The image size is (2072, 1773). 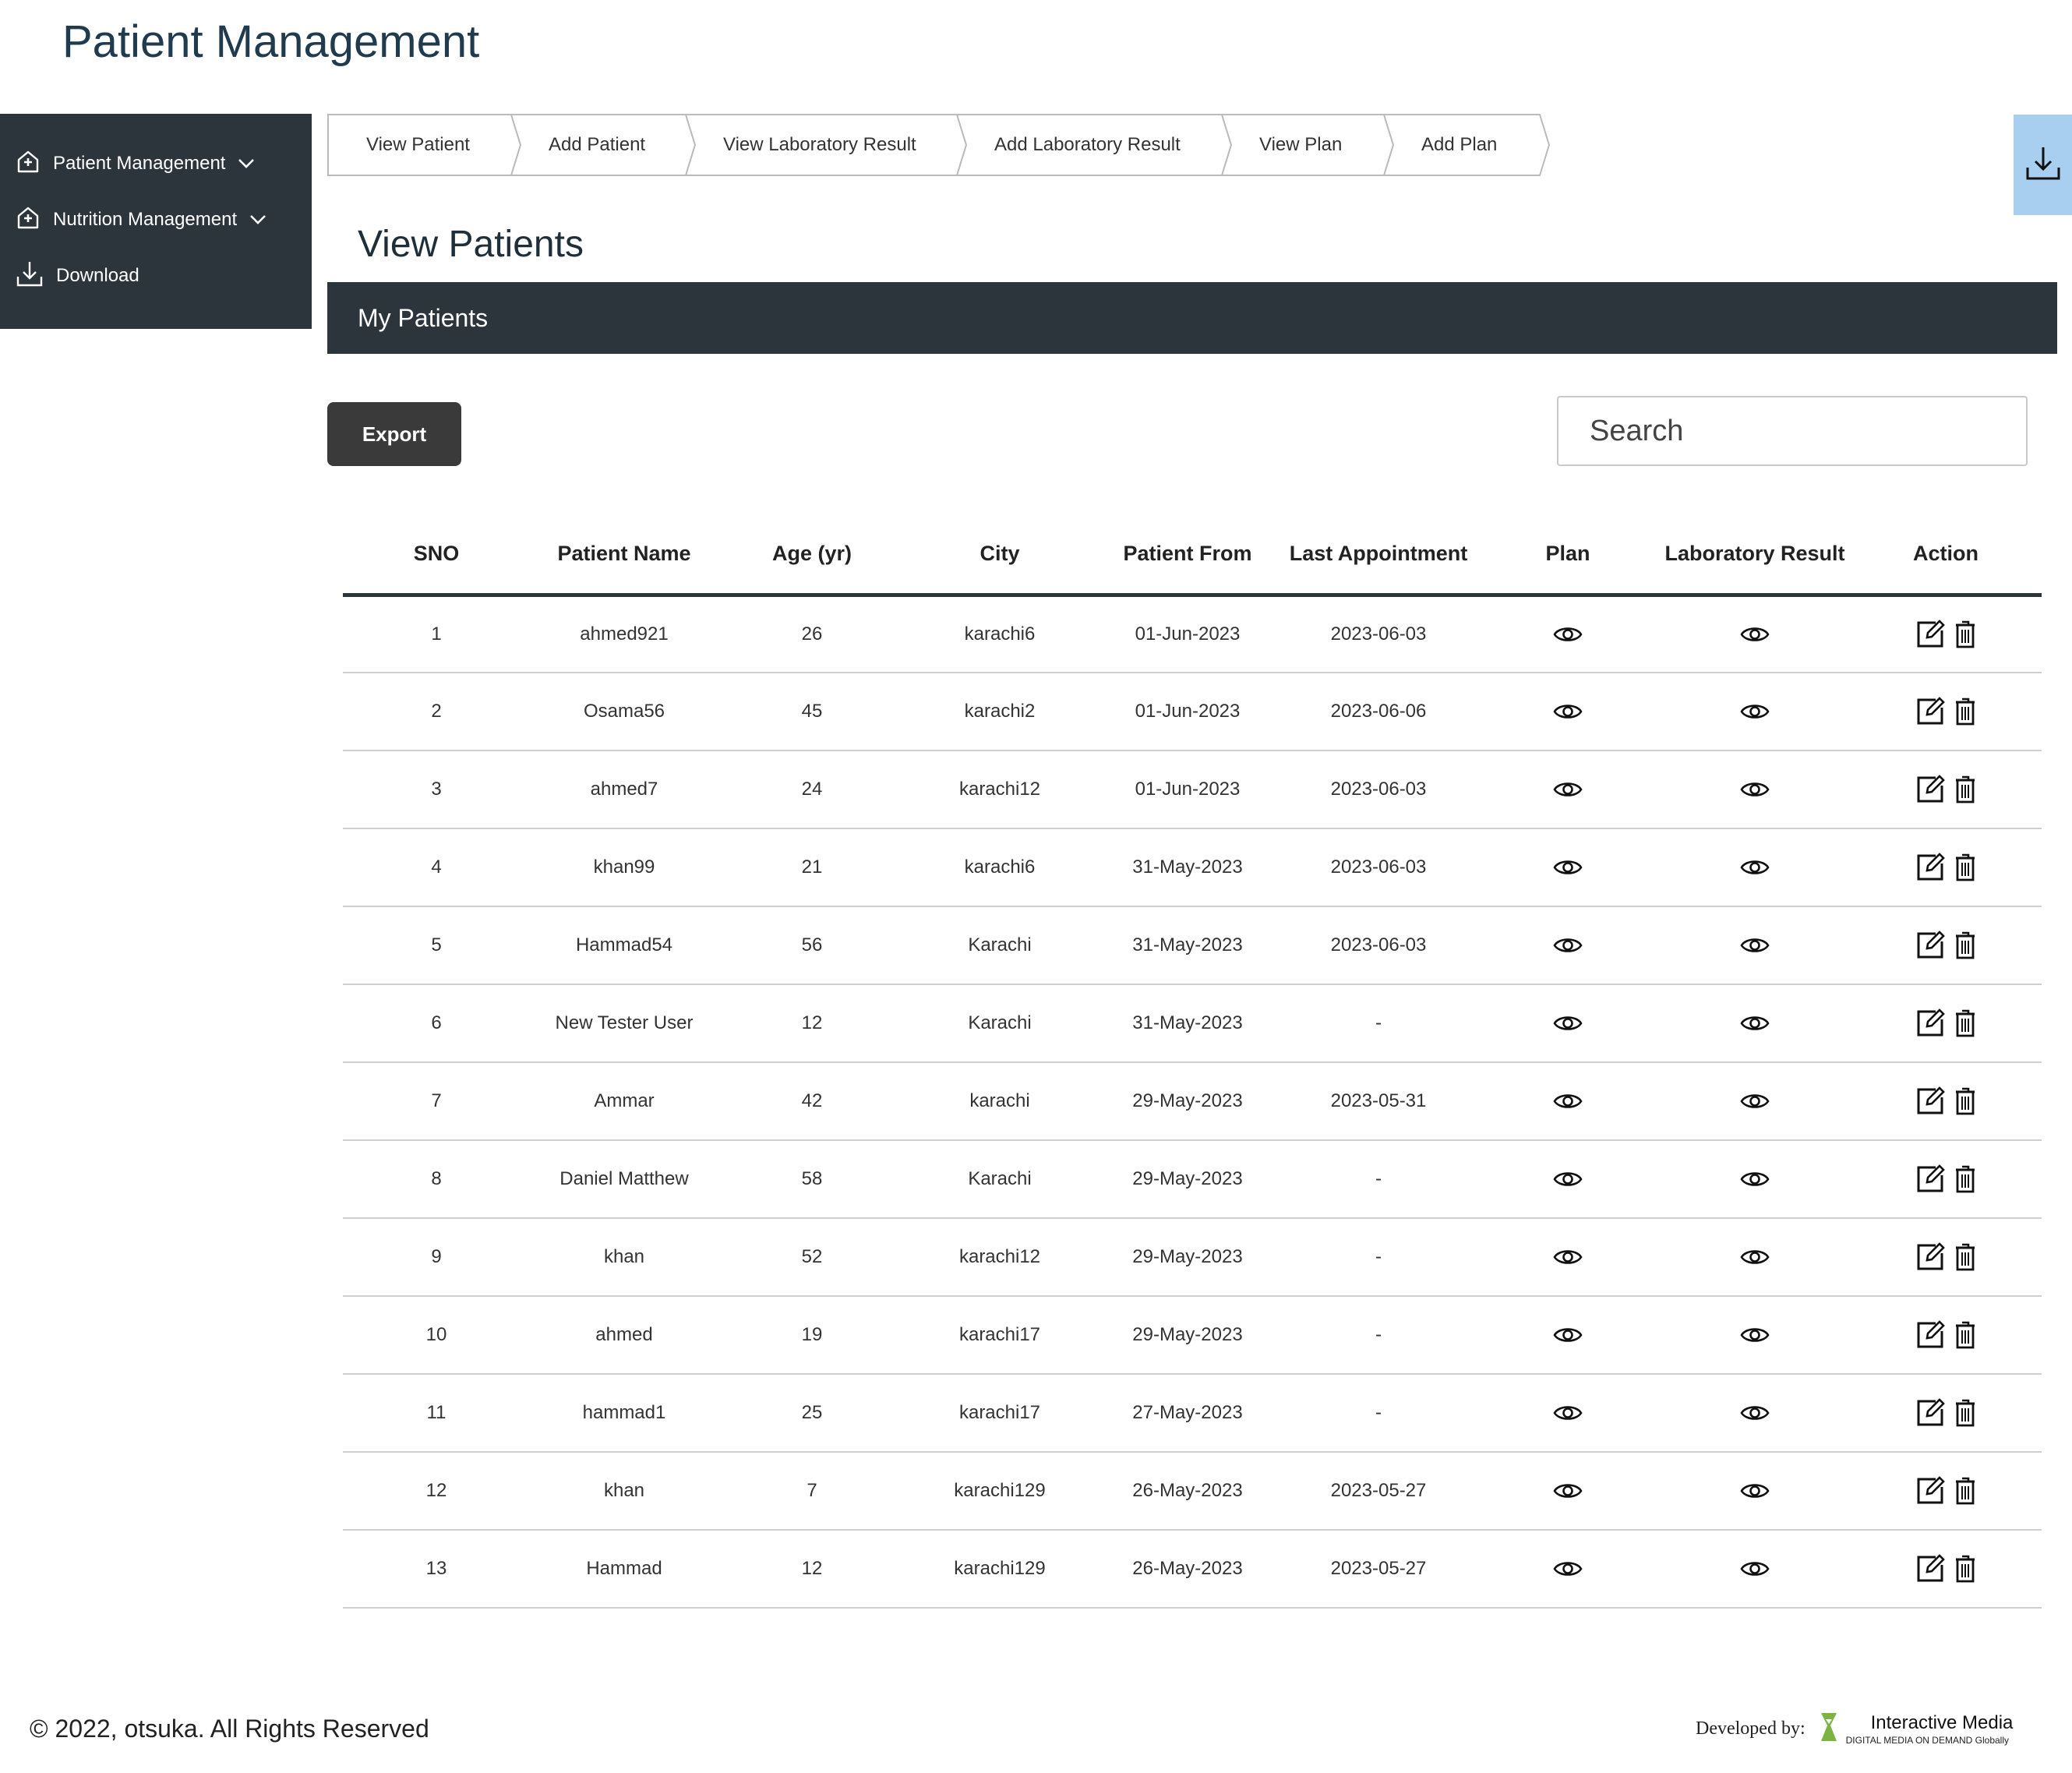 What do you see at coordinates (436, 1491) in the screenshot?
I see `cell-sno: 12` at bounding box center [436, 1491].